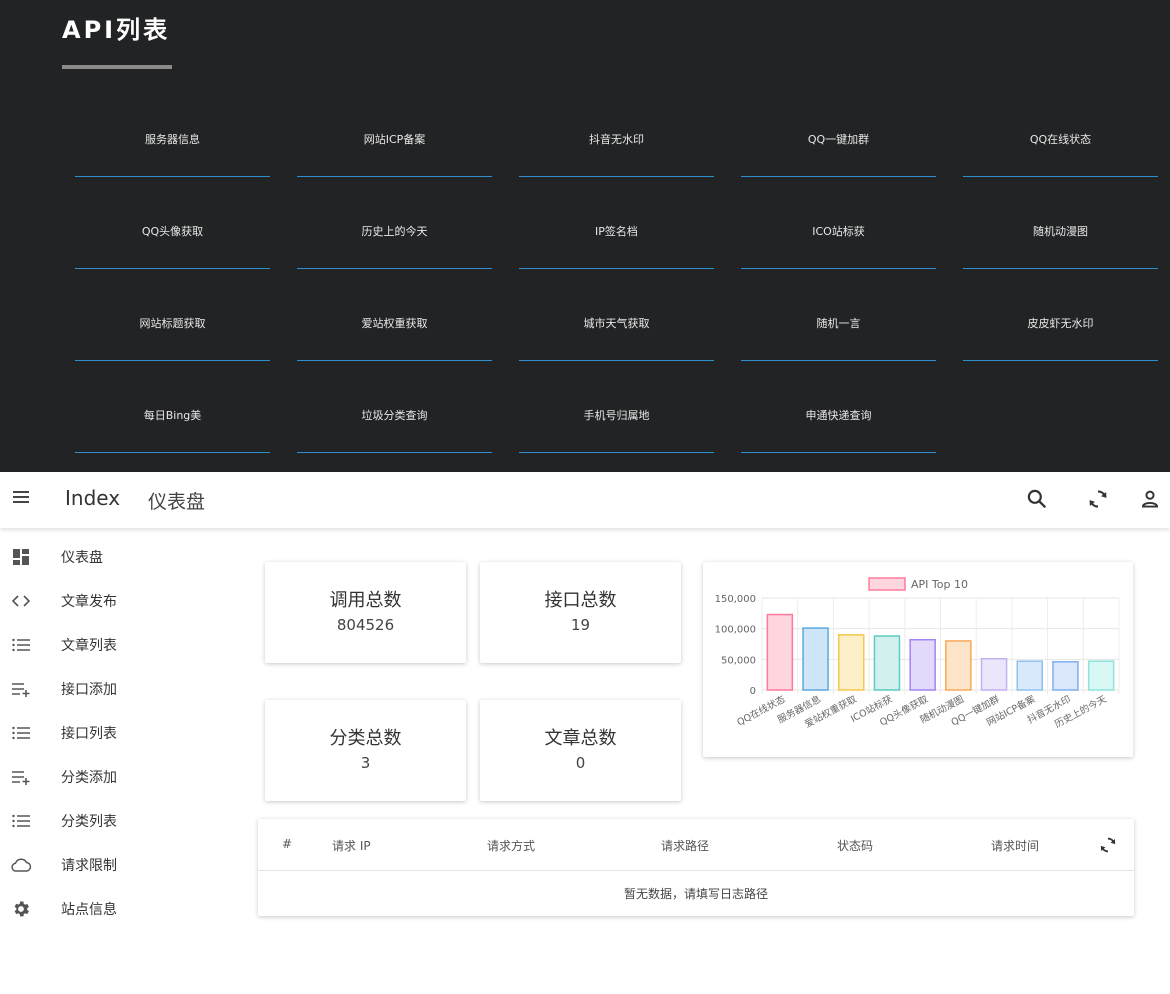  I want to click on table-divider, so click(696, 870).